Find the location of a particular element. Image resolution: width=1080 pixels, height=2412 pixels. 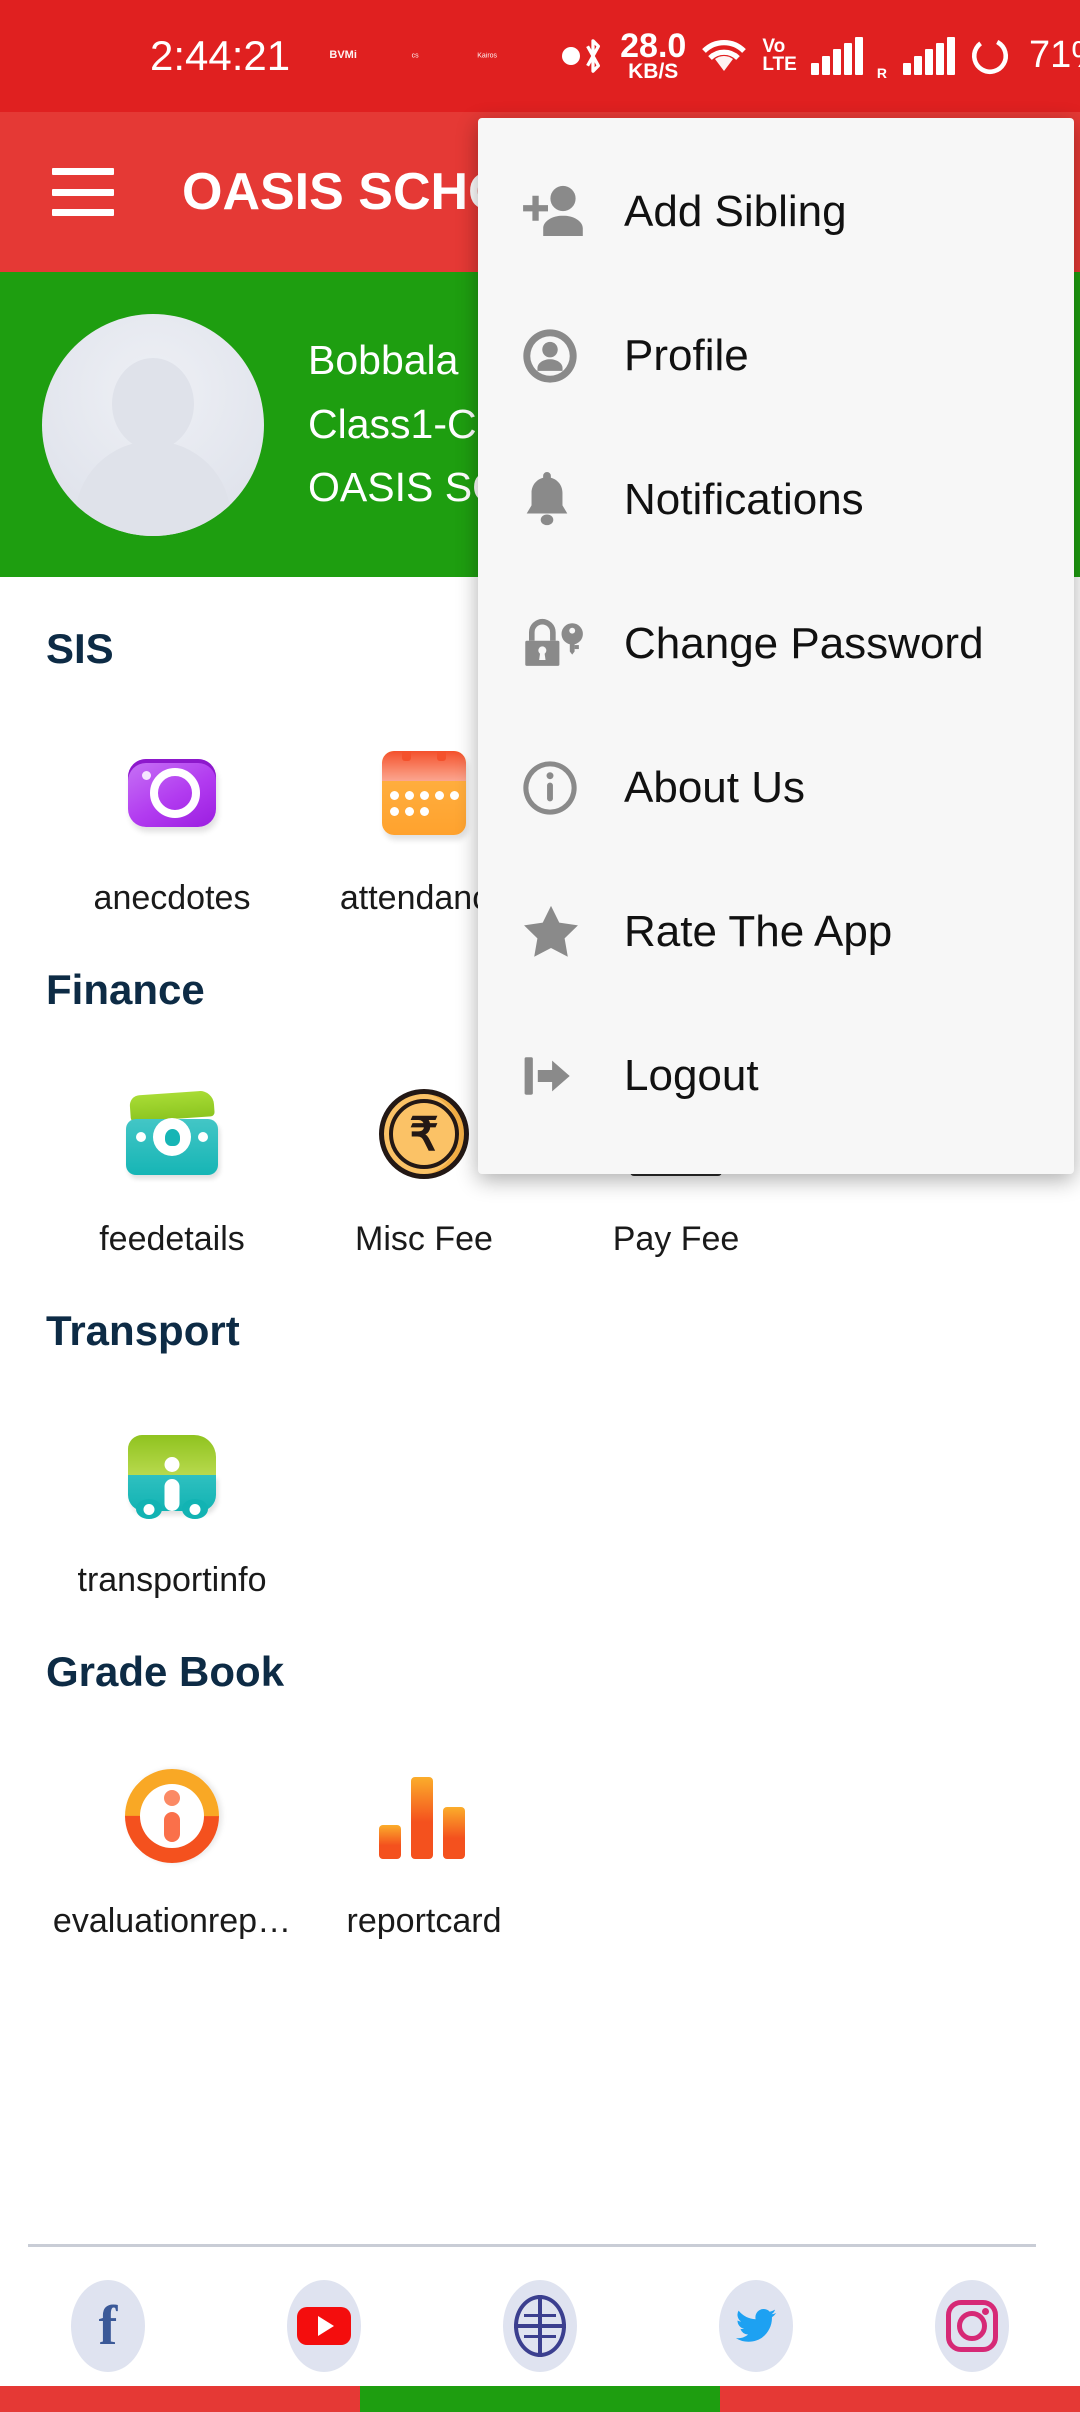

notification-icon-kairos: Kairos is located at coordinates (487, 56).